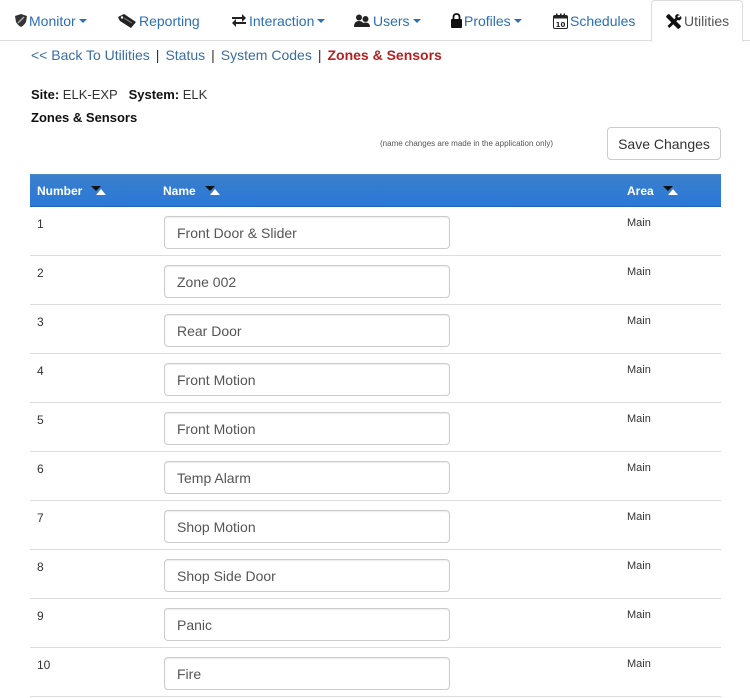 This screenshot has height=698, width=750. Describe the element at coordinates (561, 24) in the screenshot. I see `svg-text: 10` at that location.